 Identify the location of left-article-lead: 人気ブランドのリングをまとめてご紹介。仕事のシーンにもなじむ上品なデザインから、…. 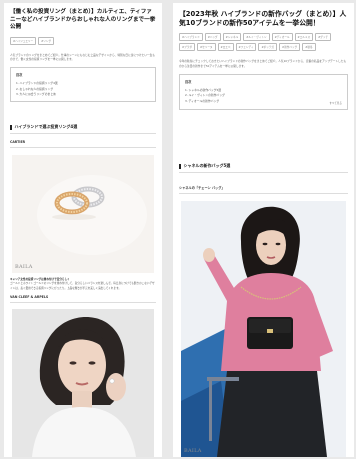
(82, 56).